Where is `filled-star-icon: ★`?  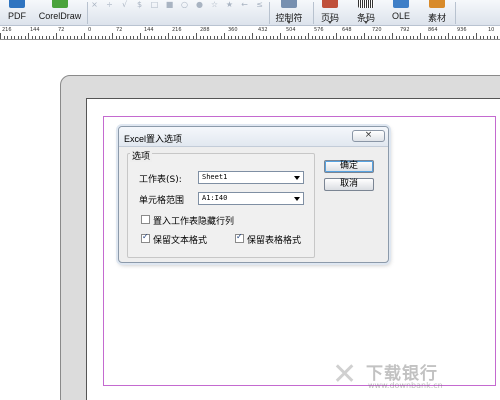 filled-star-icon: ★ is located at coordinates (229, 5).